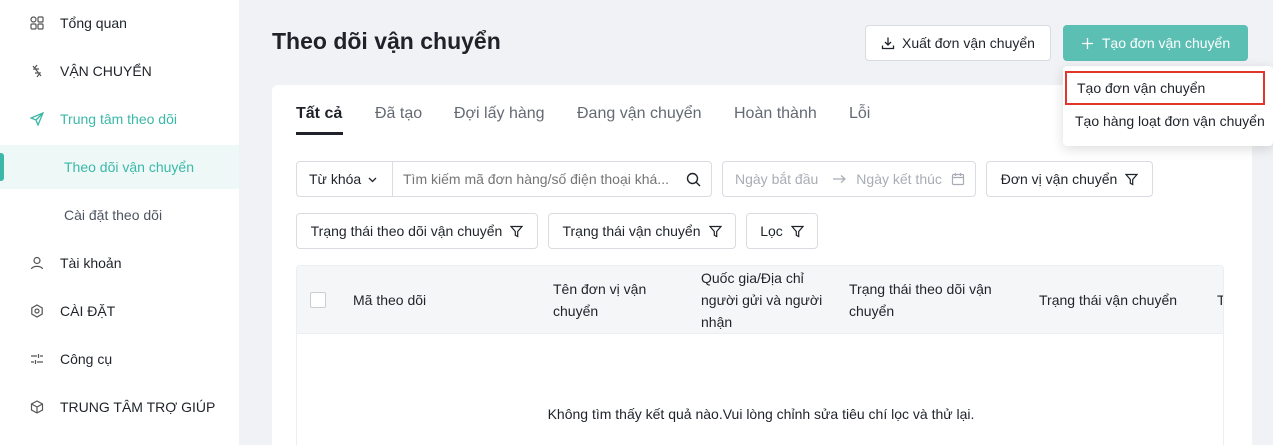  I want to click on sidebar-item-help-center: TRUNG TÂM TRỢ GIÚP, so click(119, 407).